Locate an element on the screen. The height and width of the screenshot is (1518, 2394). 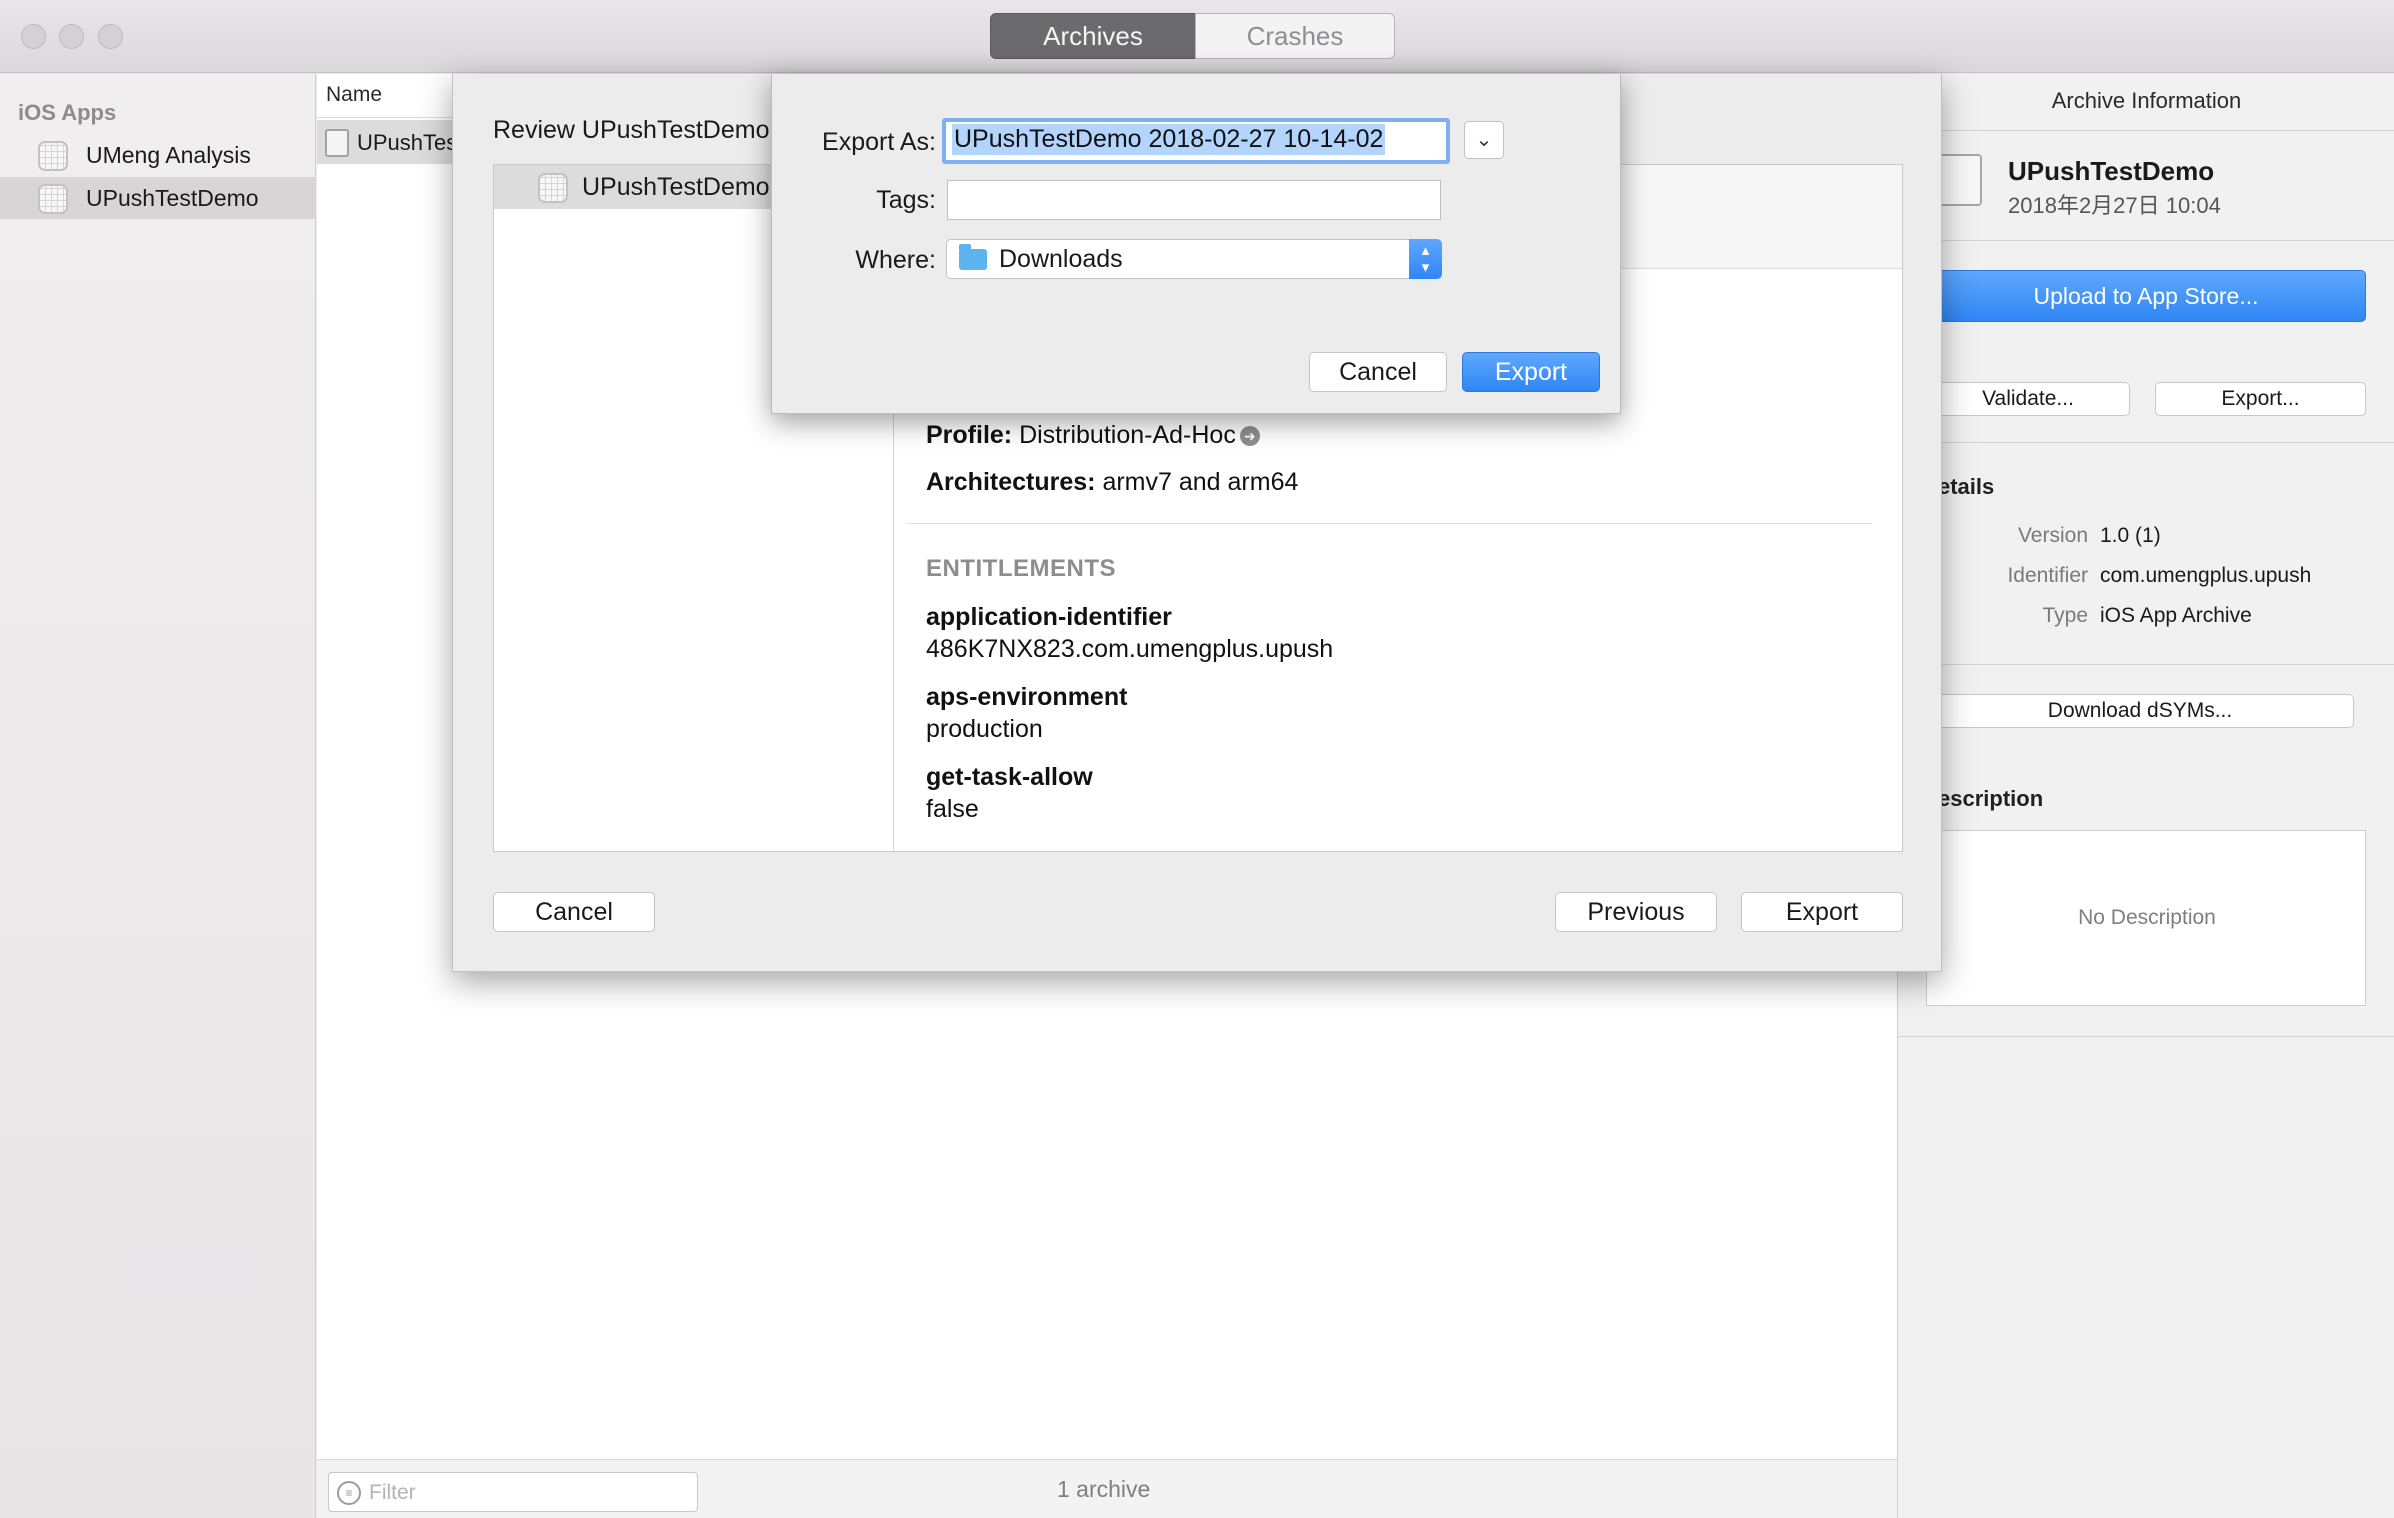
description-box: No Description is located at coordinates (2146, 918).